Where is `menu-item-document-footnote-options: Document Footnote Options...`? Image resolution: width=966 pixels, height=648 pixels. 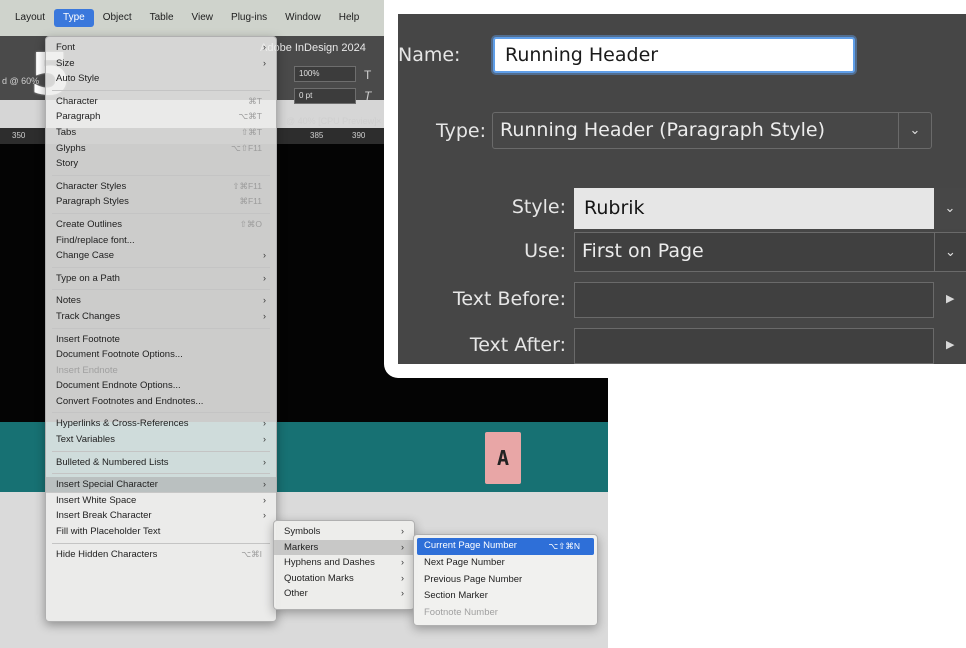 menu-item-document-footnote-options: Document Footnote Options... is located at coordinates (161, 355).